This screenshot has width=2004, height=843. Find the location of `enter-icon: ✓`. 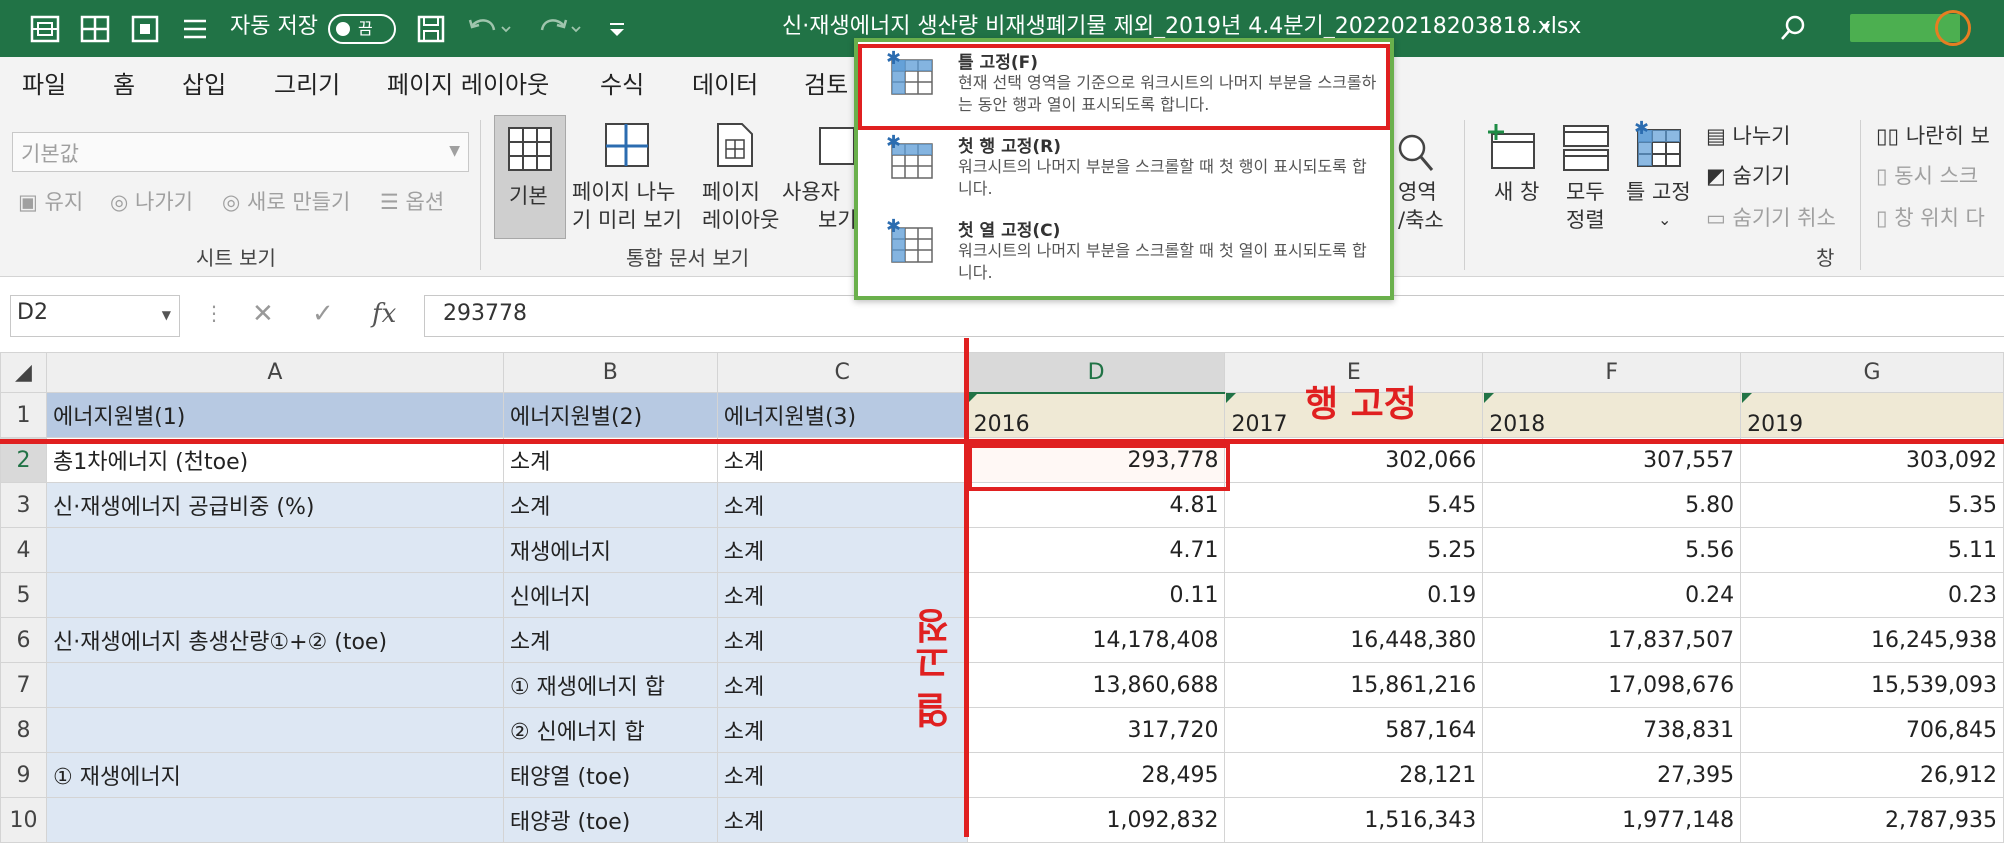

enter-icon: ✓ is located at coordinates (323, 314).